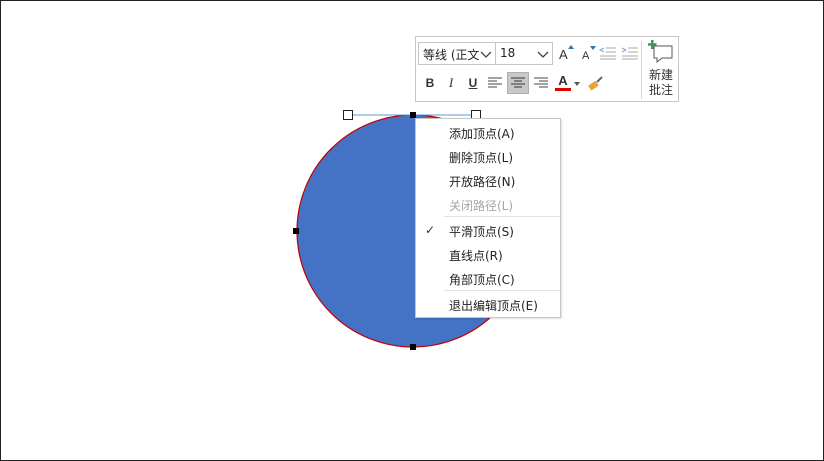 This screenshot has height=461, width=824. Describe the element at coordinates (508, 53) in the screenshot. I see `font-size-value: 18` at that location.